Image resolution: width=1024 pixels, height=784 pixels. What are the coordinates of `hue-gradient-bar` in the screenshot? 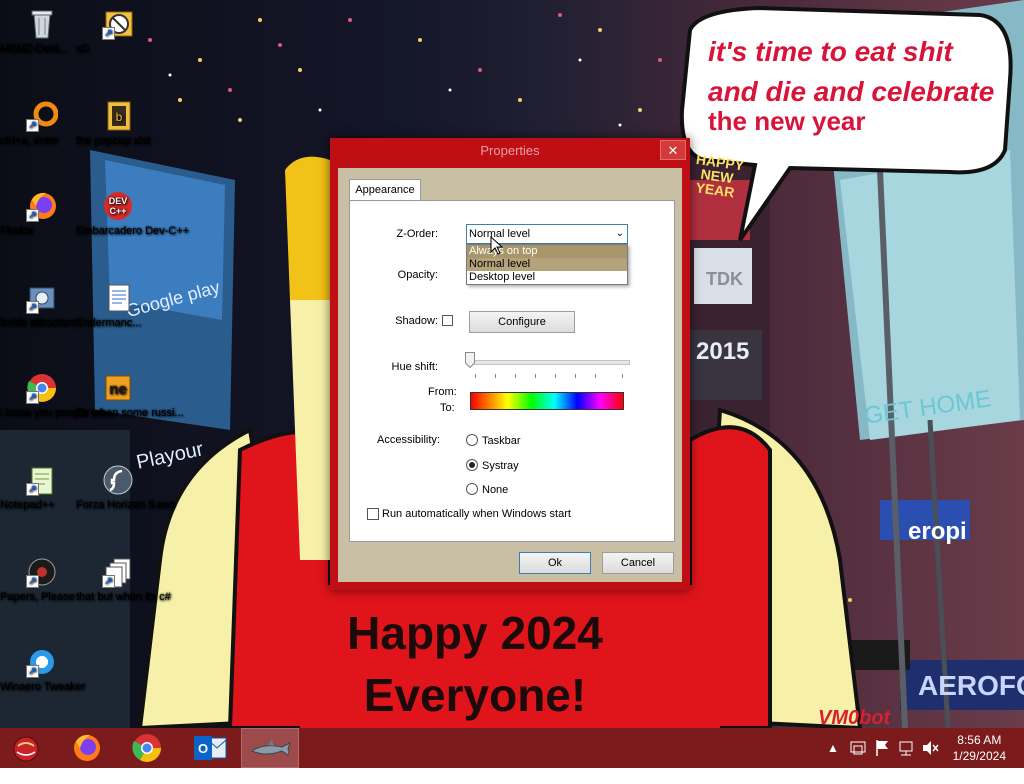 It's located at (547, 401).